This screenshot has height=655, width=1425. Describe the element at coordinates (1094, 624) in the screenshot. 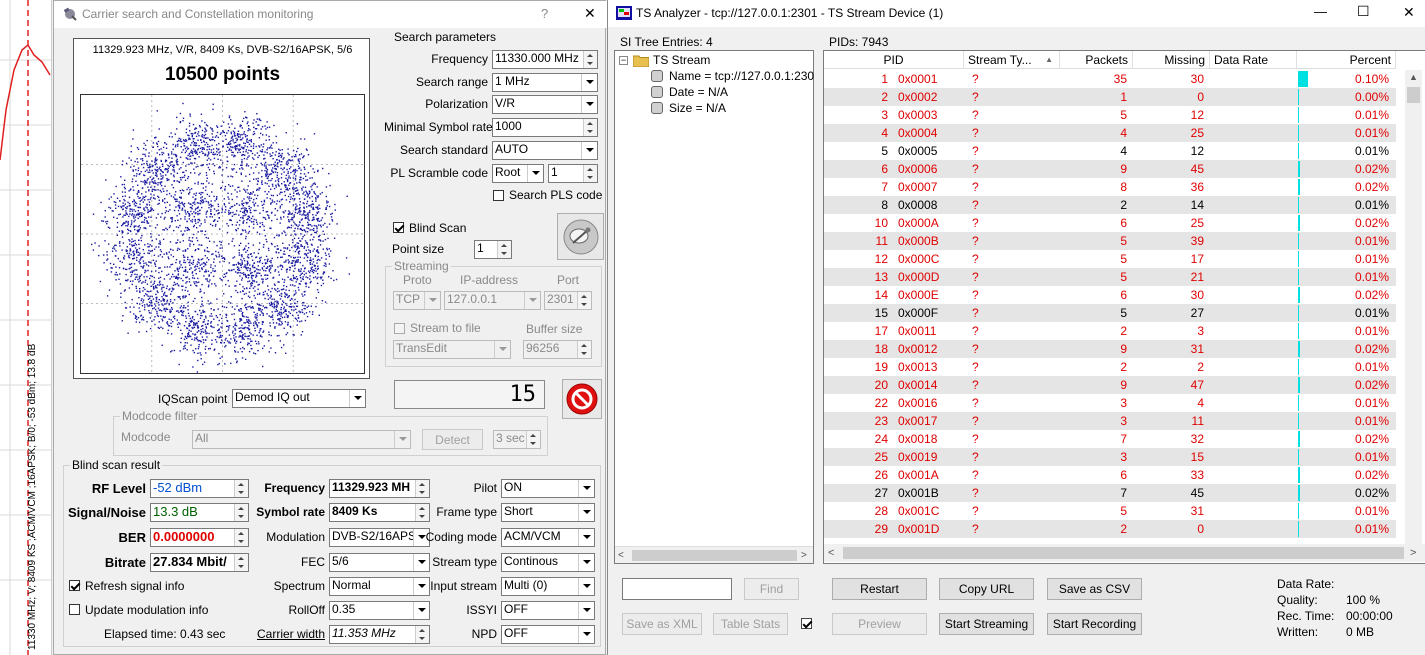

I see `start-recording-button: Start Recording` at that location.